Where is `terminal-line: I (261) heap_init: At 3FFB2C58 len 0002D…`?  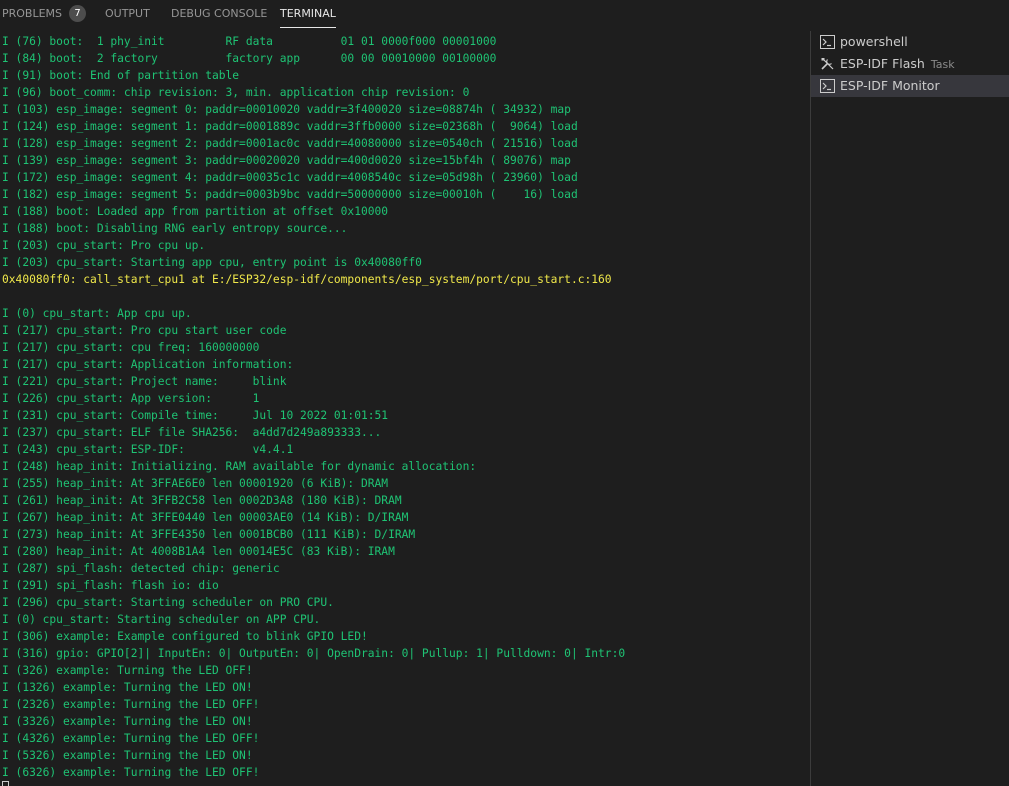
terminal-line: I (261) heap_init: At 3FFB2C58 len 0002D… is located at coordinates (202, 500).